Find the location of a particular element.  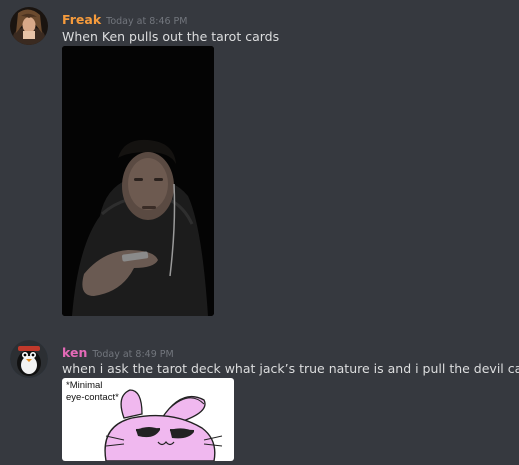

image-attachment: *Minimal eye-contact* is located at coordinates (148, 419).